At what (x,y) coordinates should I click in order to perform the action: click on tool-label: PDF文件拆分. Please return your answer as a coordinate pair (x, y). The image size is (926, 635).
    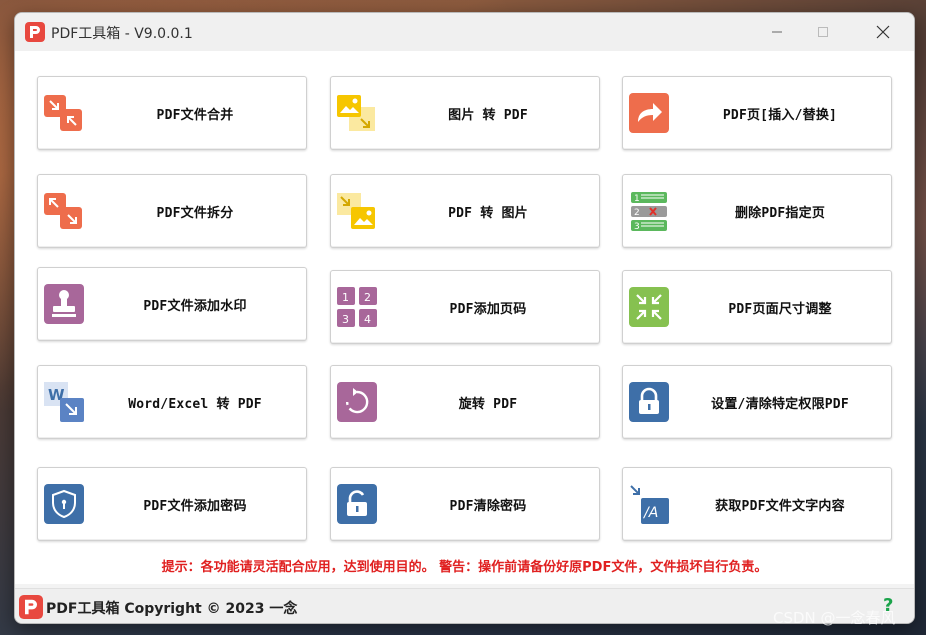
    Looking at the image, I should click on (195, 213).